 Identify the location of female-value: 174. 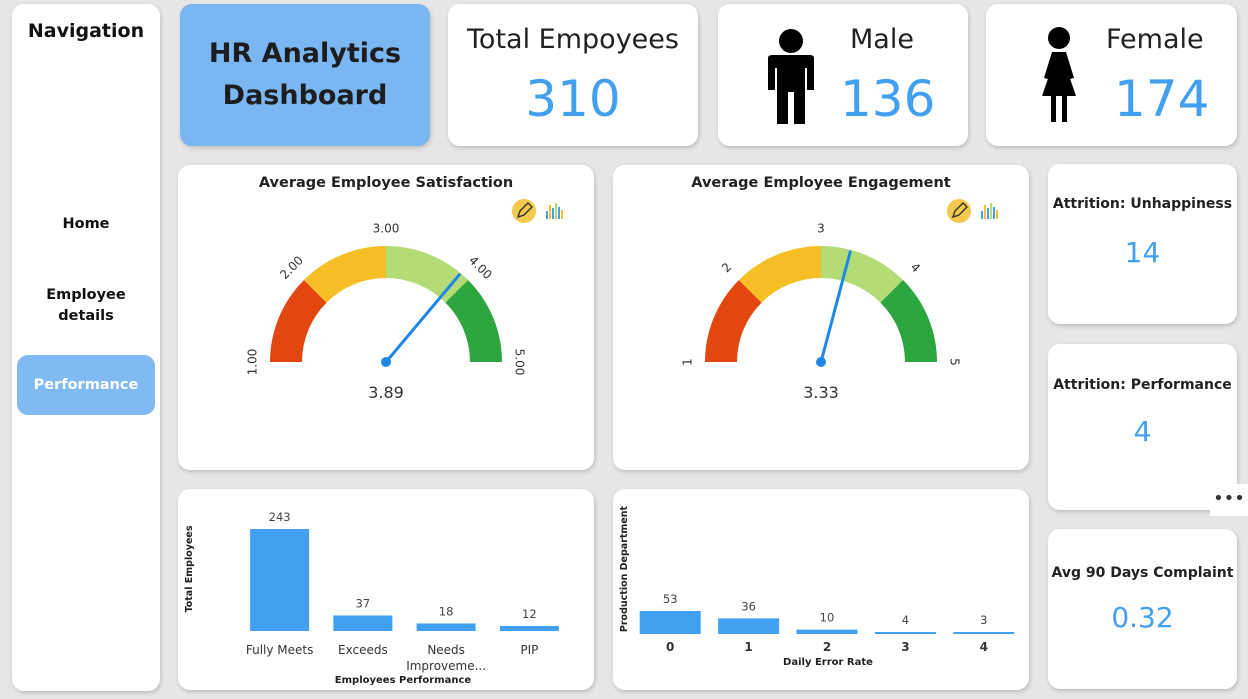
(1162, 99).